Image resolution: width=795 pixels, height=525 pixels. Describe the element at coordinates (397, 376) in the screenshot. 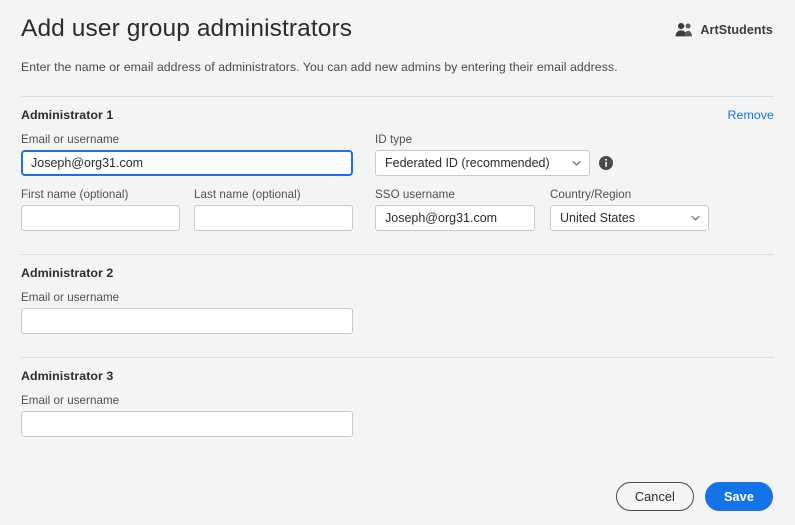

I see `administrator-3-header: Administrator 3` at that location.